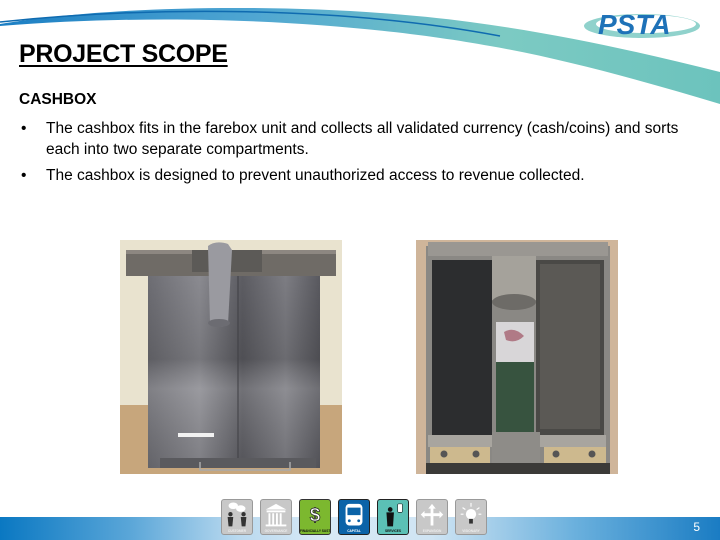 The height and width of the screenshot is (540, 720). Describe the element at coordinates (123, 54) in the screenshot. I see `page-title: PROJECT SCOPE` at that location.